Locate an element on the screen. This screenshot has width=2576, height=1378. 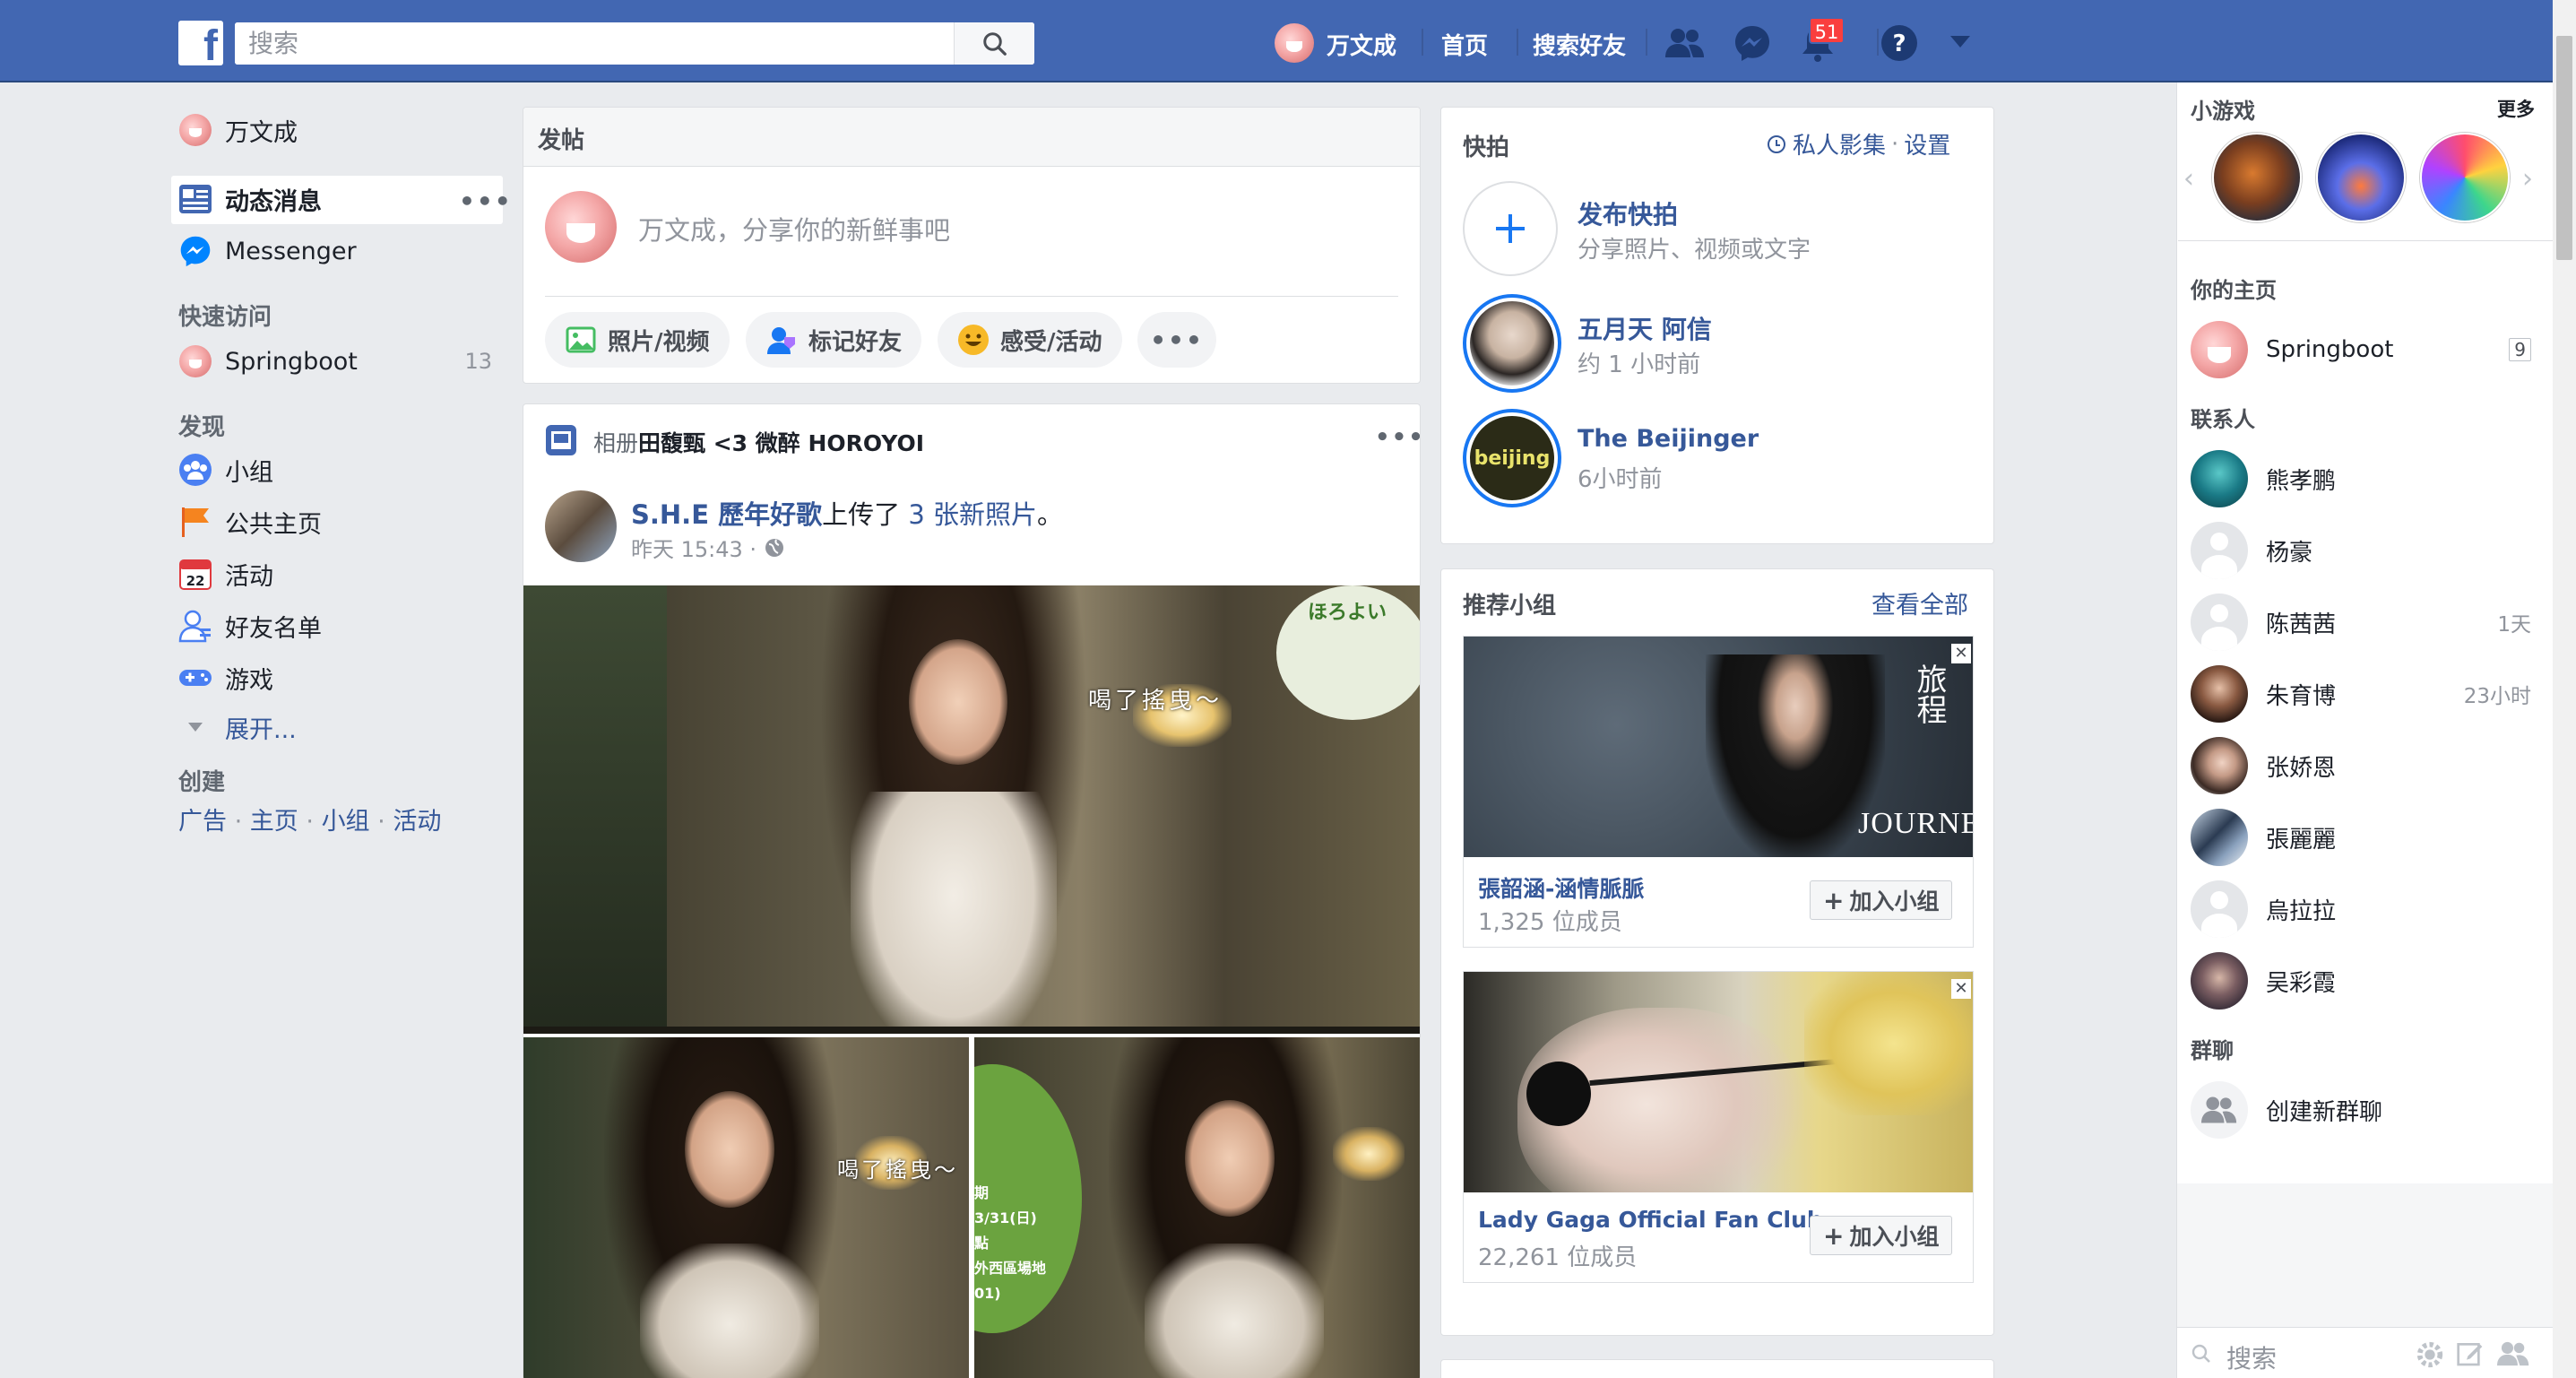
games-prev-chevron-icon: ‹ is located at coordinates (2188, 179).